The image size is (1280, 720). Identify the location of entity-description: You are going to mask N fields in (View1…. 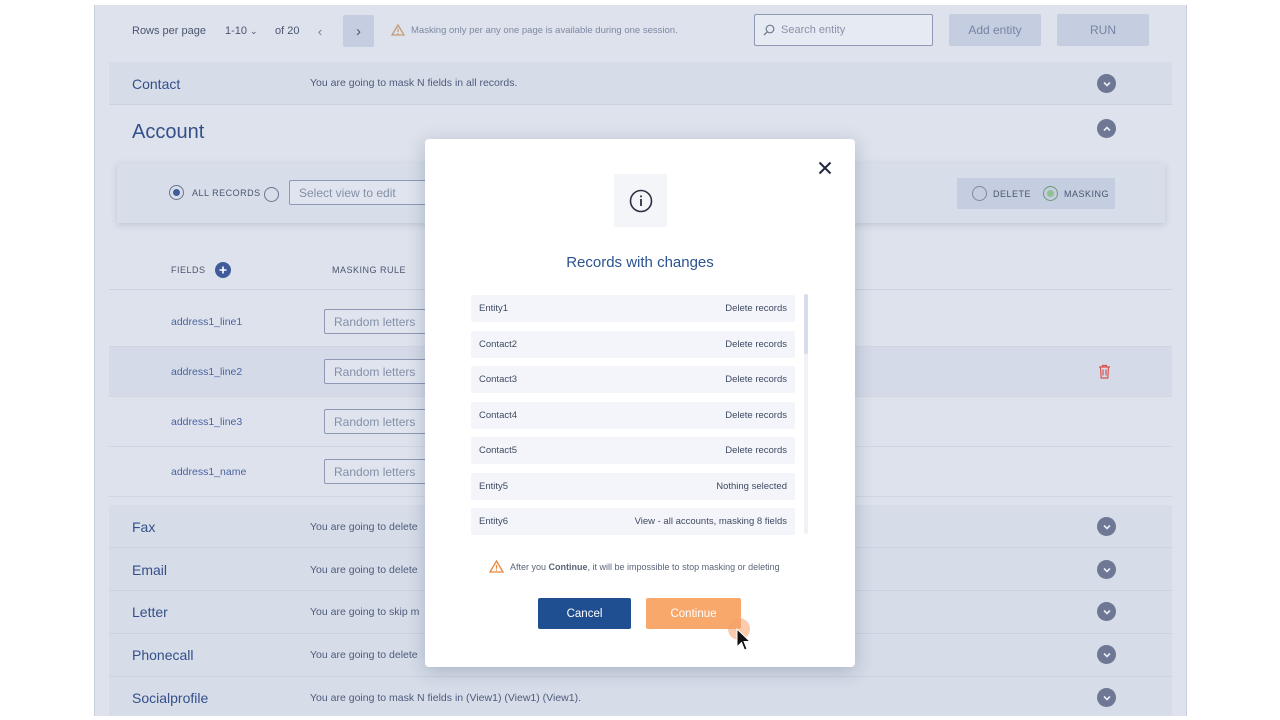
(445, 698).